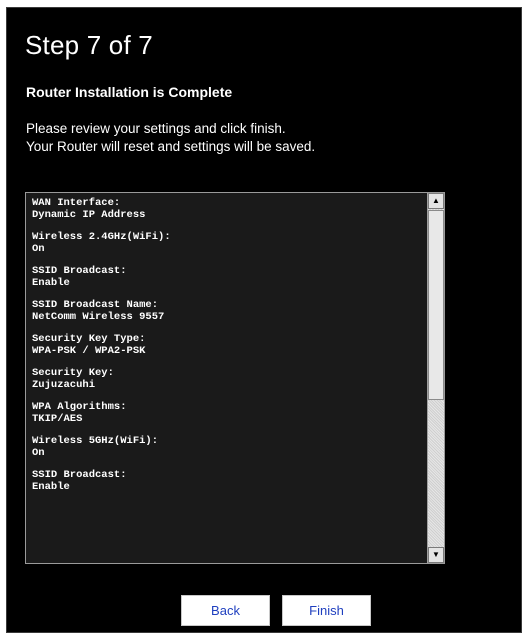 The width and height of the screenshot is (528, 639). What do you see at coordinates (89, 339) in the screenshot?
I see `setting-label: Security Key Type:` at bounding box center [89, 339].